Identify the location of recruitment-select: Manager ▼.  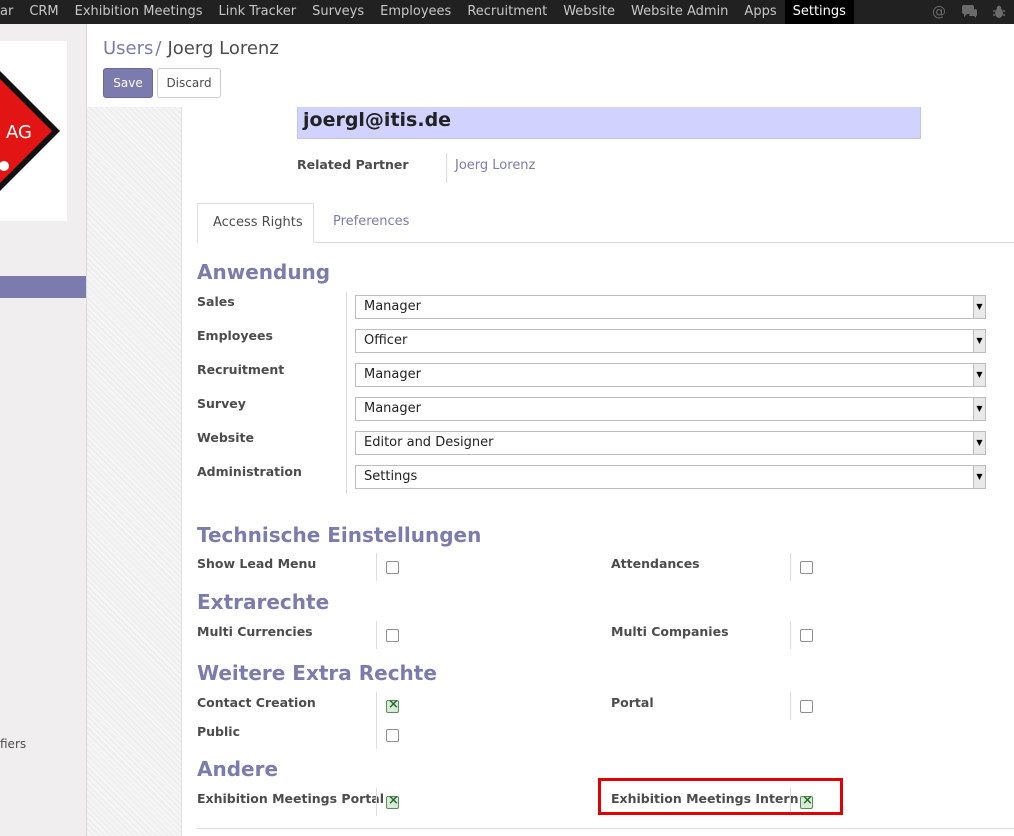
(670, 375).